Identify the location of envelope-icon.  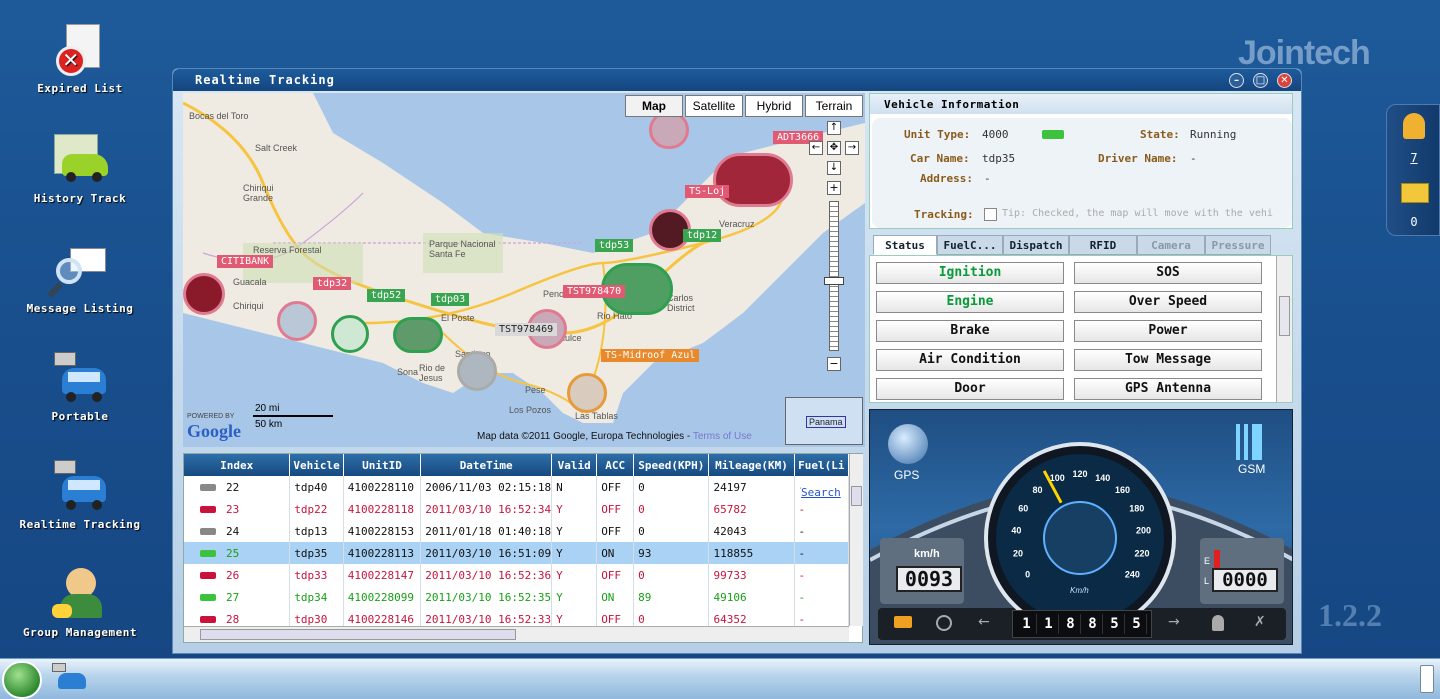
(1415, 193).